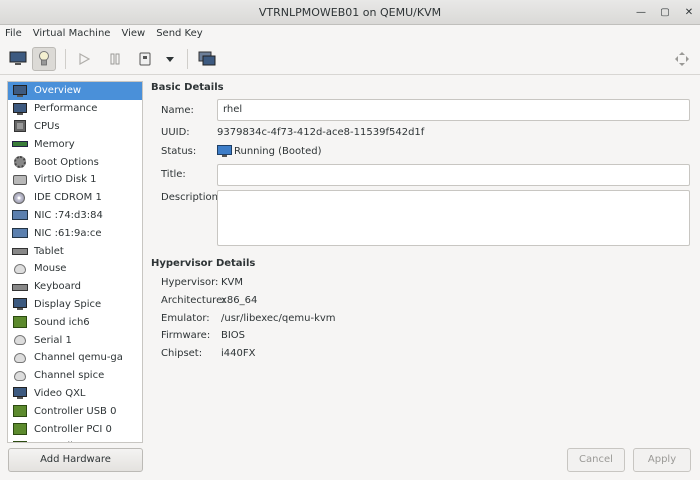  Describe the element at coordinates (75, 127) in the screenshot. I see `sidebar-item: CPUs` at that location.